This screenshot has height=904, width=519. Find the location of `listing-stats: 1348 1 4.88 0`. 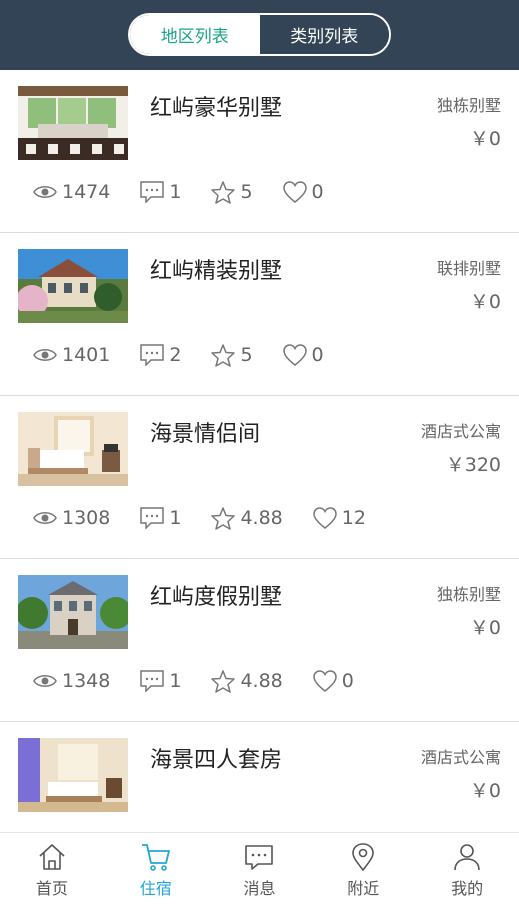

listing-stats: 1348 1 4.88 0 is located at coordinates (208, 681).